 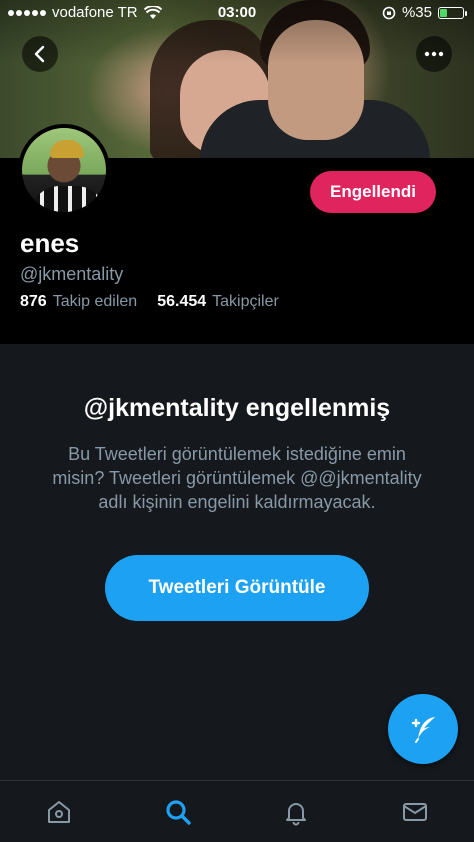 I want to click on nav-home, so click(x=59, y=811).